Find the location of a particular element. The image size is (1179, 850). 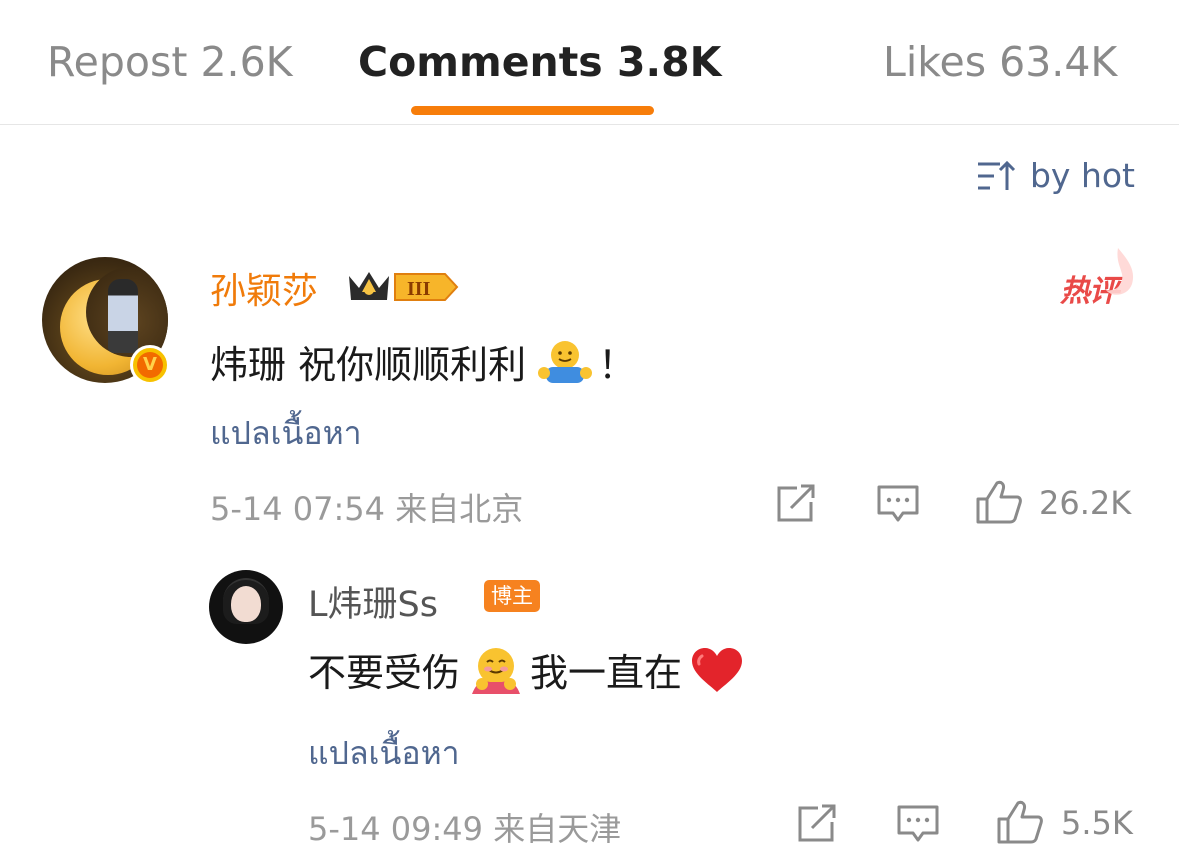

sort-label: by hot is located at coordinates (1082, 175).